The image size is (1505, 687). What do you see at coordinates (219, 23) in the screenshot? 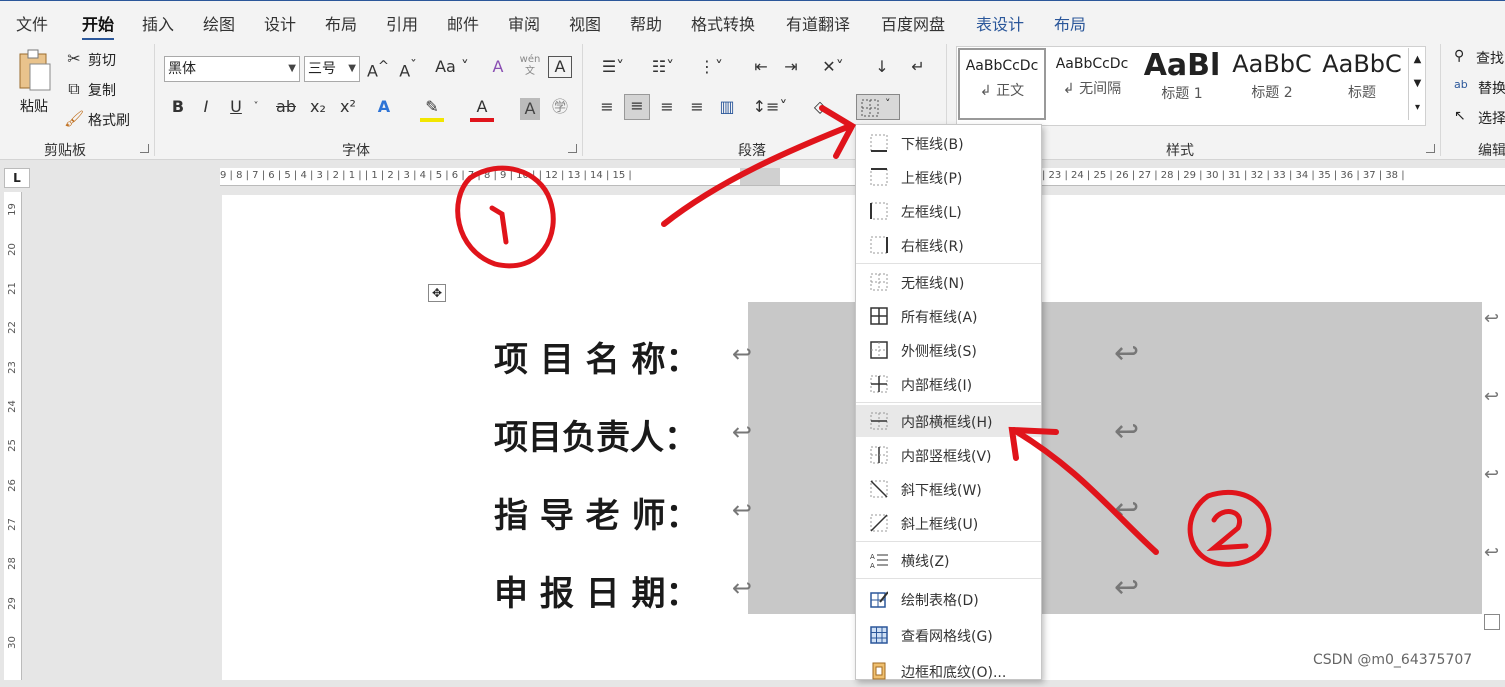
I see `tab-draw: 绘图` at bounding box center [219, 23].